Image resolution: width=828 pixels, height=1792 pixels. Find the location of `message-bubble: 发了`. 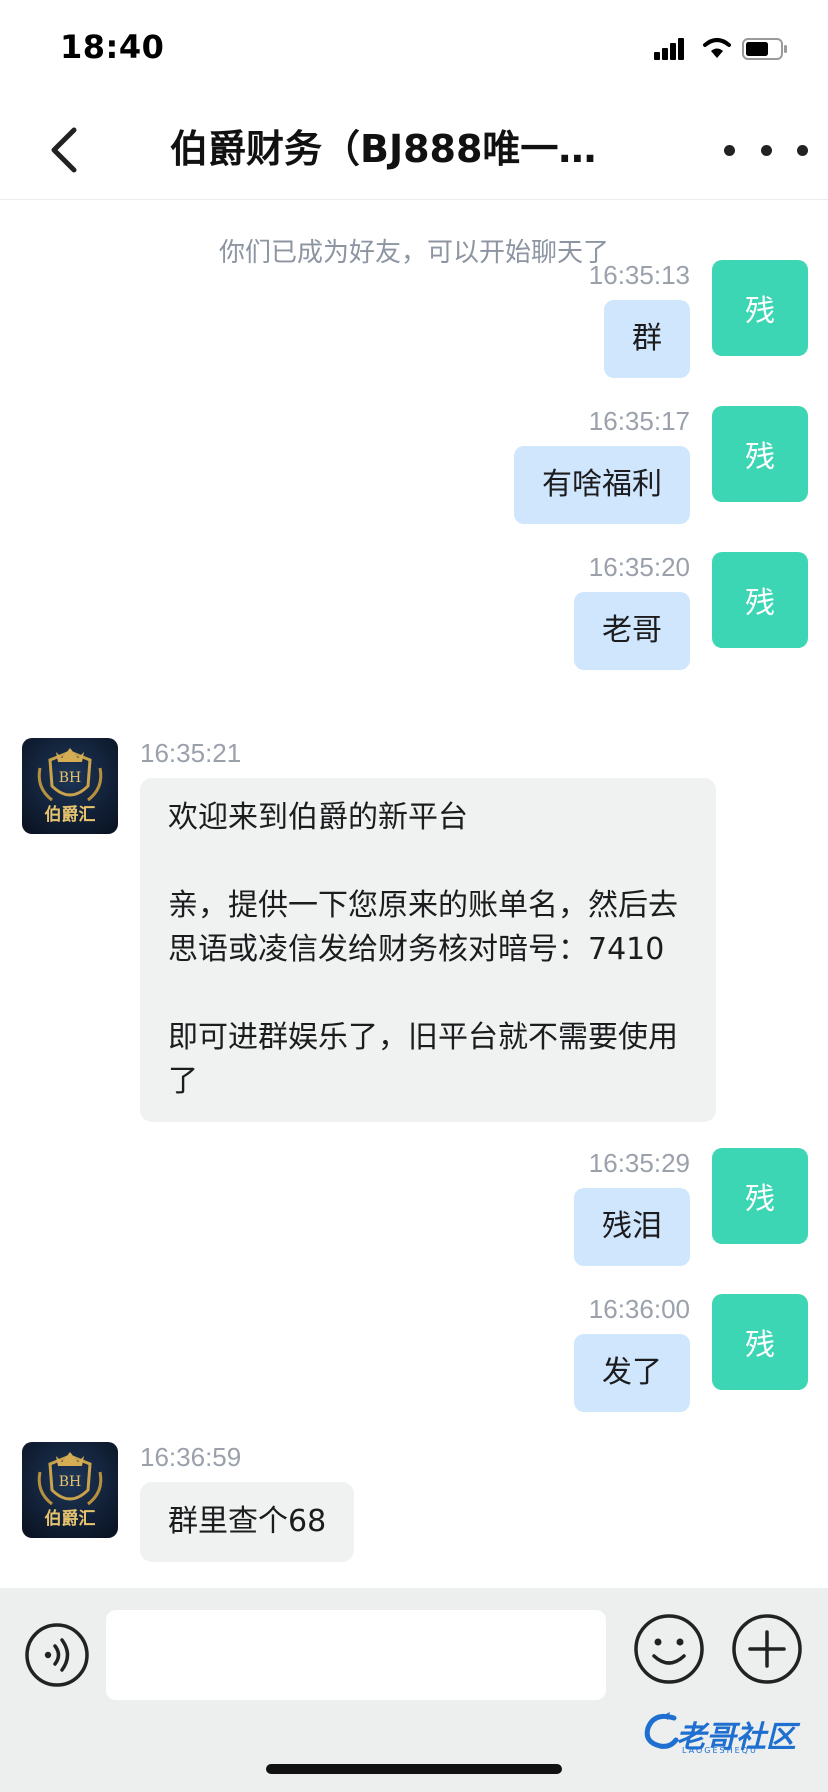

message-bubble: 发了 is located at coordinates (632, 1373).